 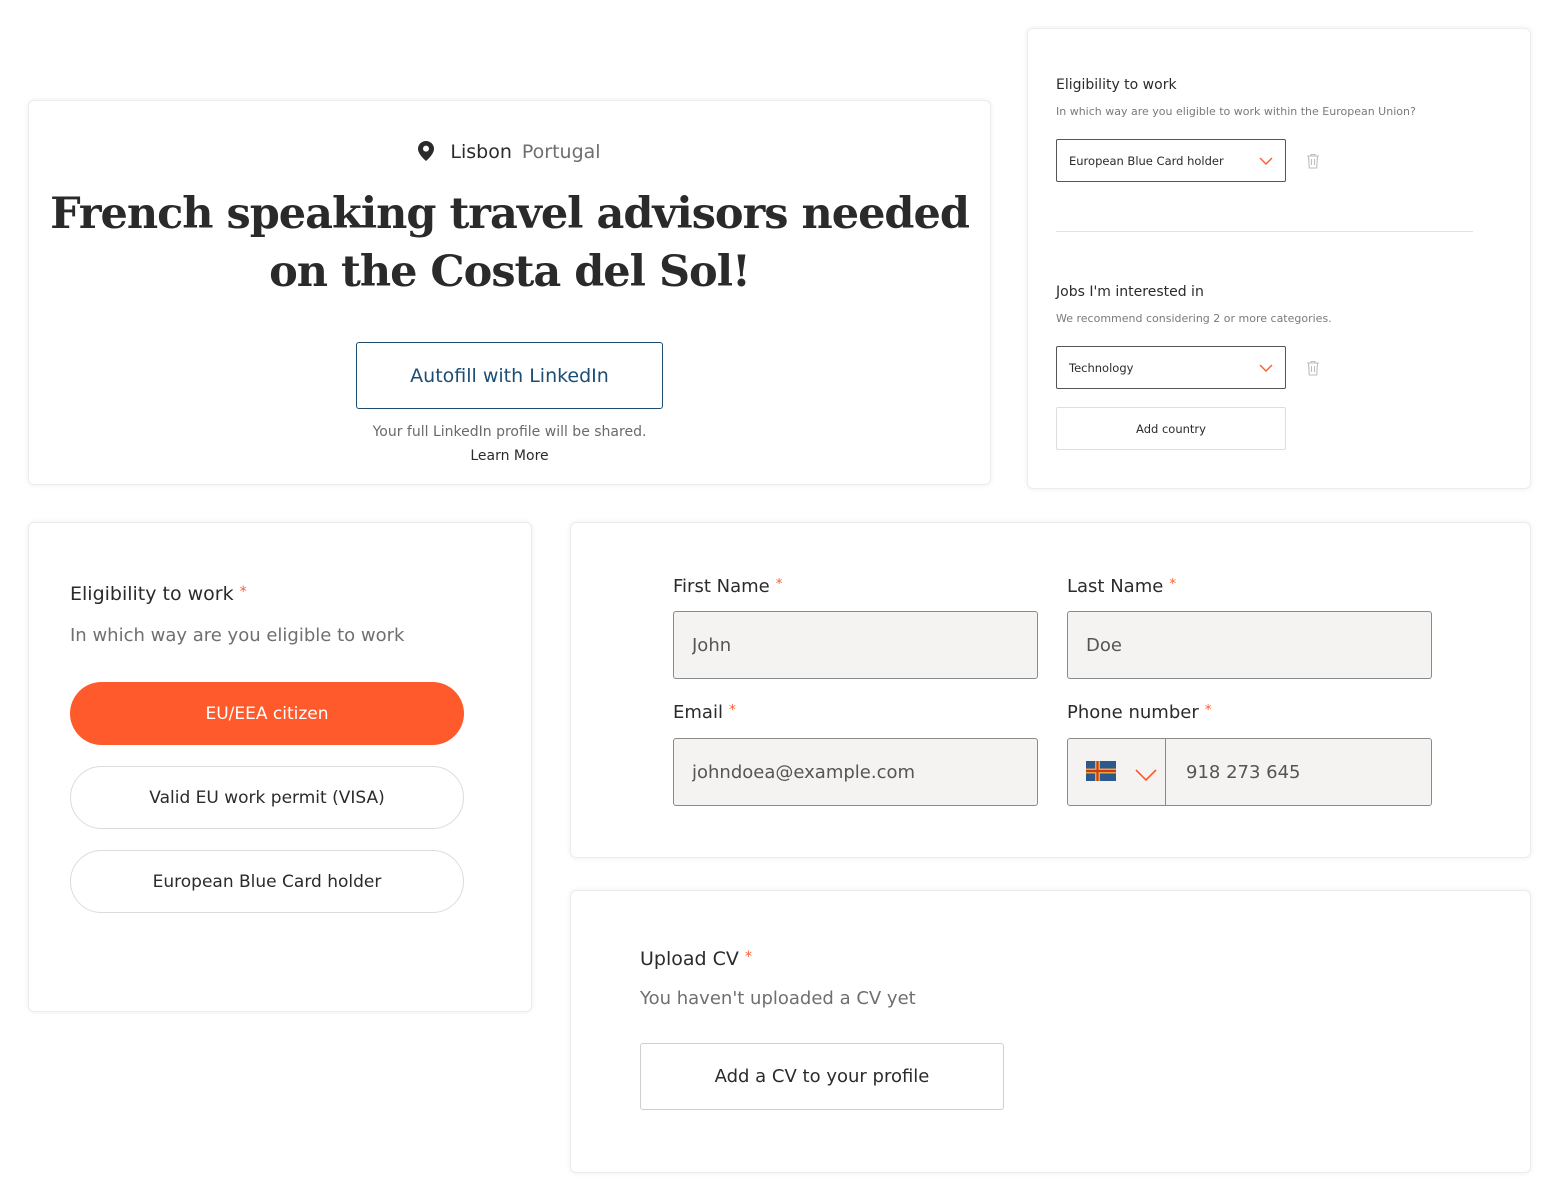 I want to click on jobs-interest-label: Jobs I'm interested in, so click(x=1130, y=292).